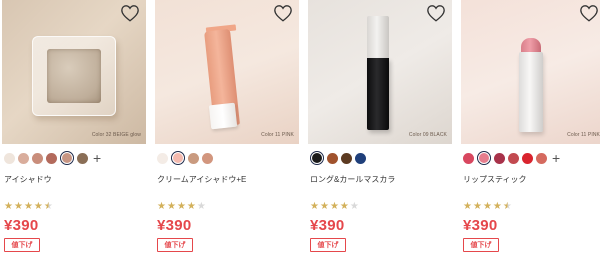 This screenshot has height=259, width=600. Describe the element at coordinates (531, 92) in the screenshot. I see `lipstick-illustration` at that location.